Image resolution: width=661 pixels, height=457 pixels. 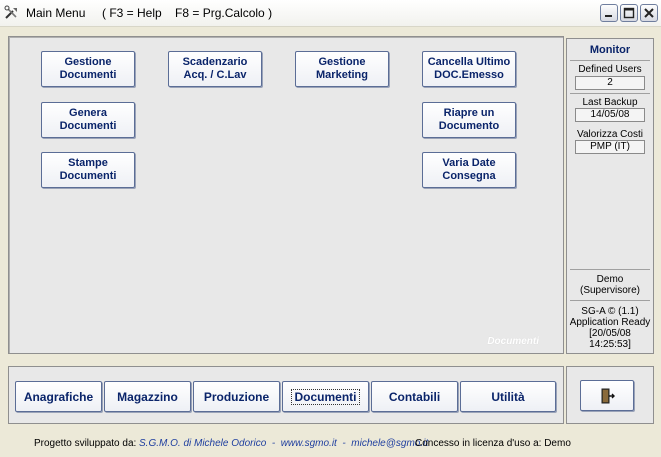 I want to click on button-label-line2: DOC.Emesso, so click(x=469, y=75).